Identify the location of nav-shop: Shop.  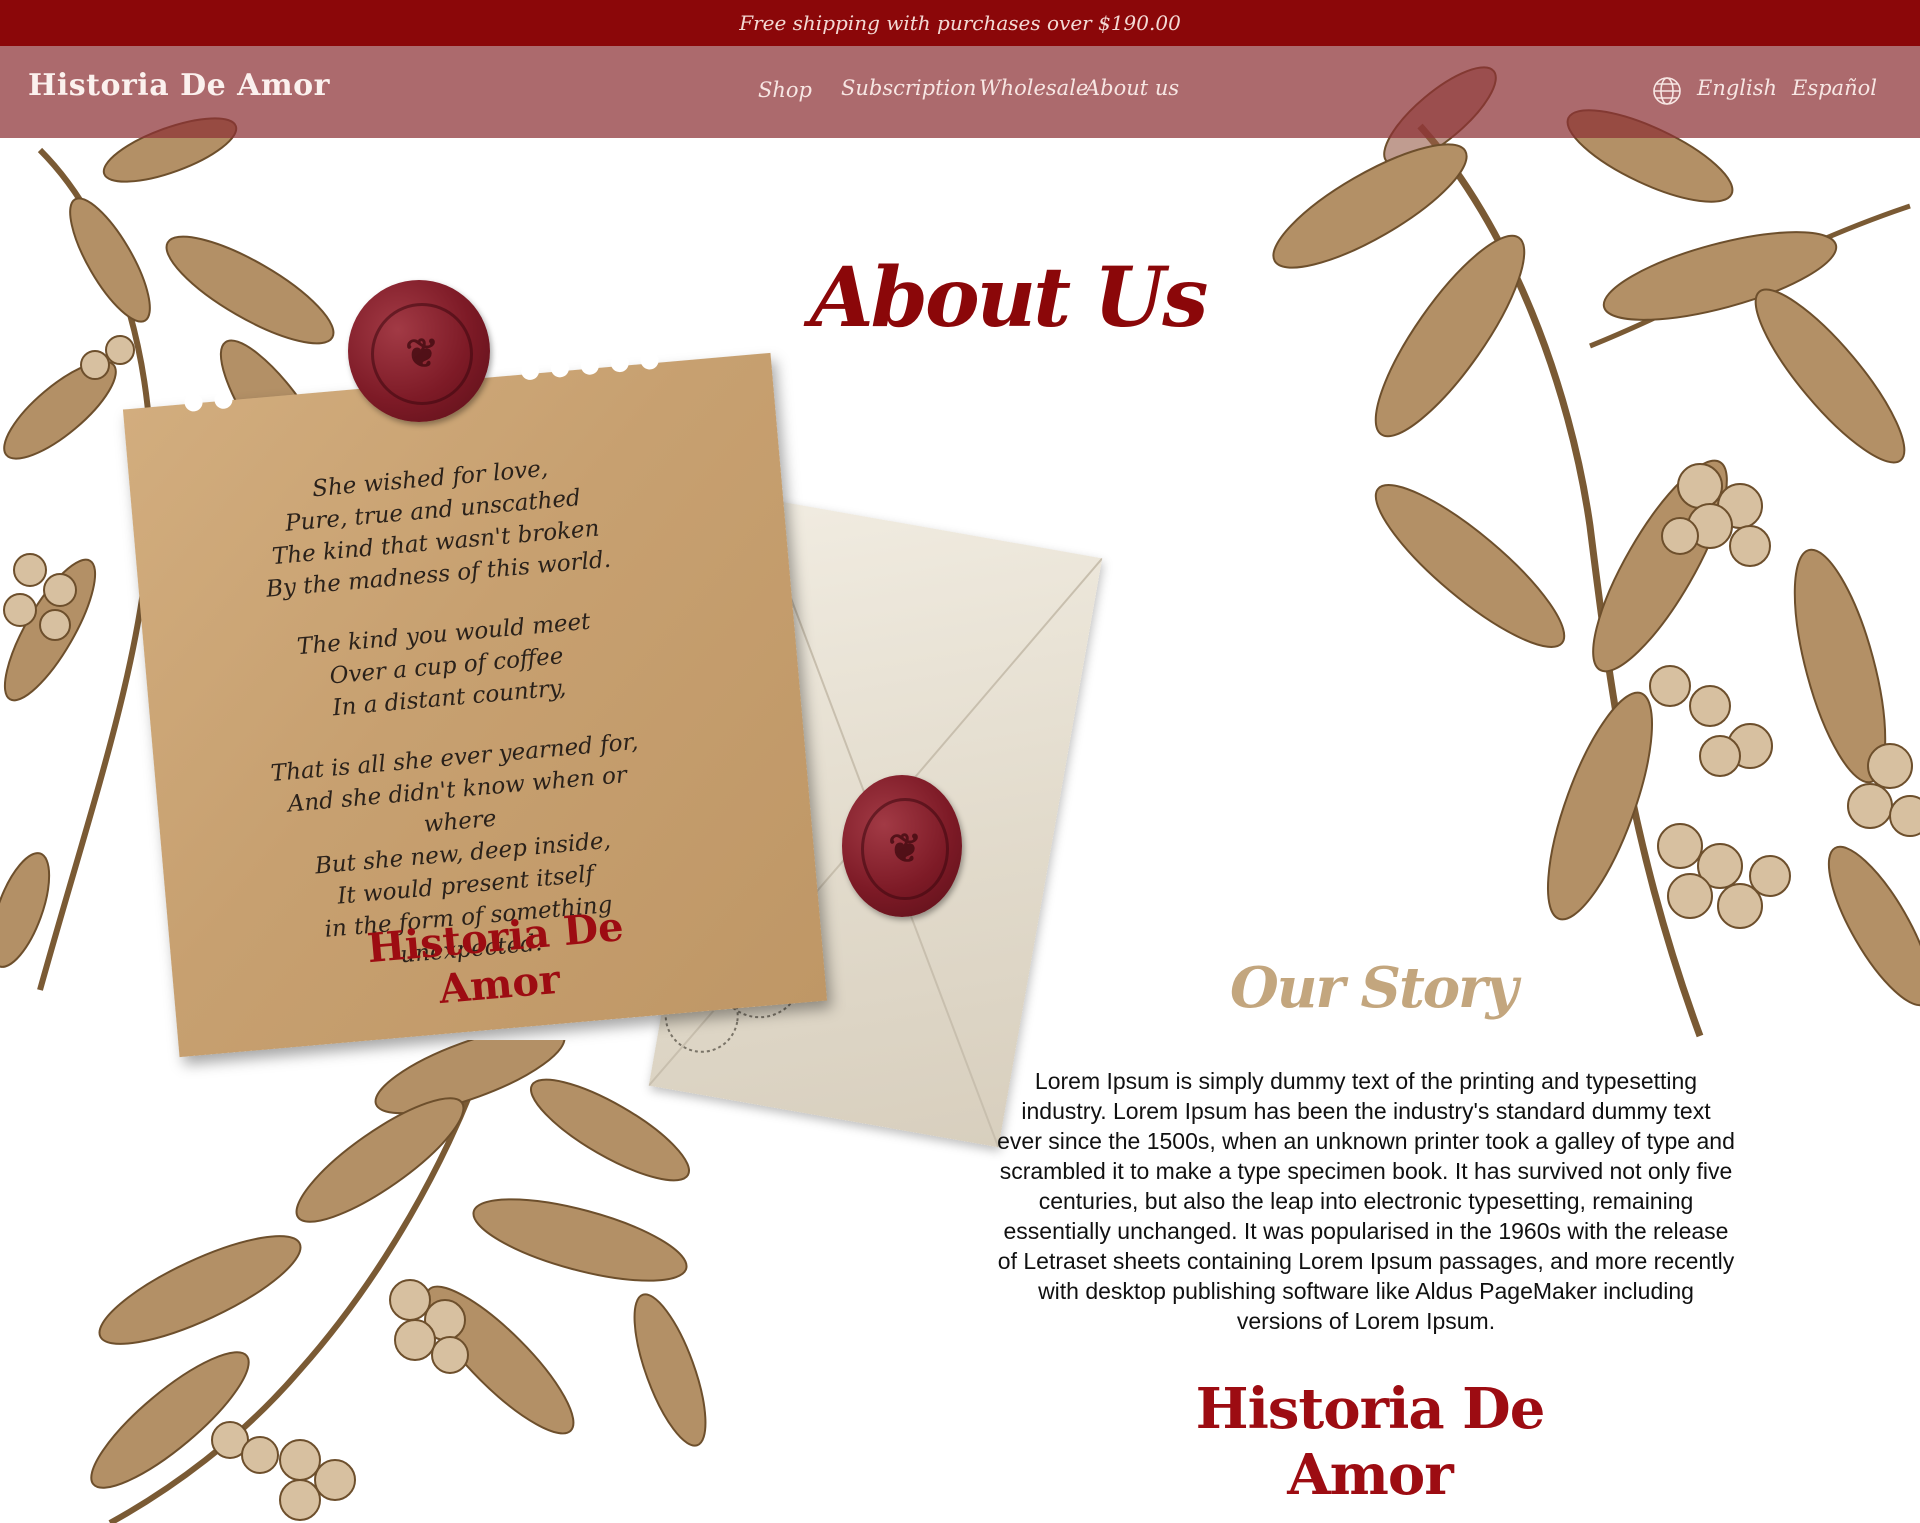
(785, 90).